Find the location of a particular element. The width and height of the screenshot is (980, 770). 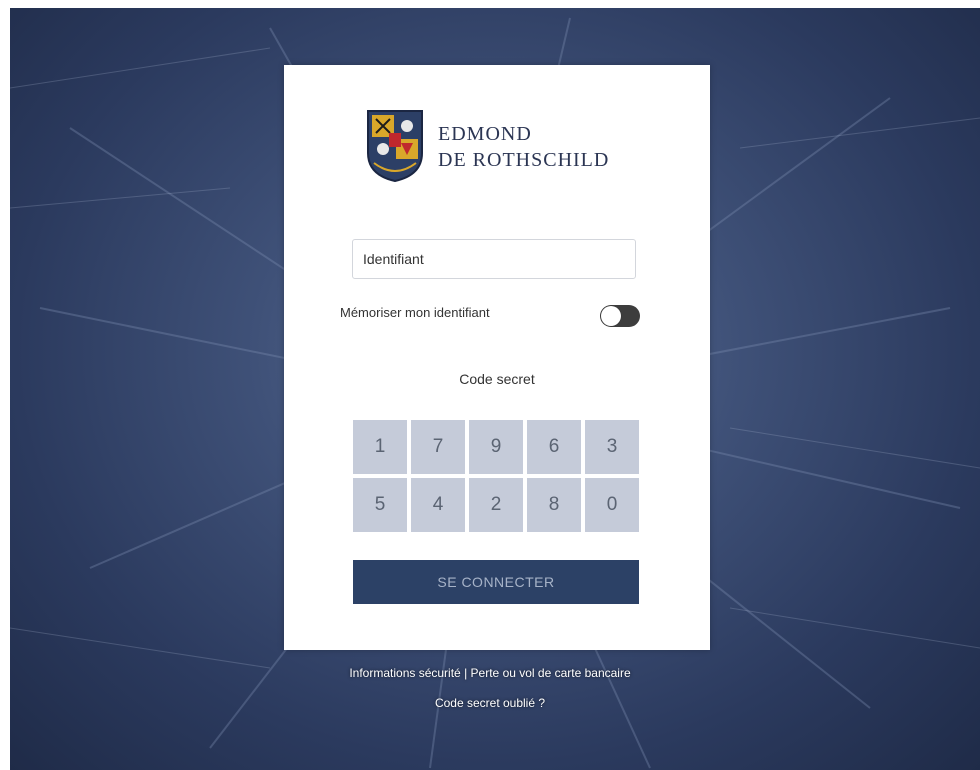

keypad-key: 3 is located at coordinates (612, 447).